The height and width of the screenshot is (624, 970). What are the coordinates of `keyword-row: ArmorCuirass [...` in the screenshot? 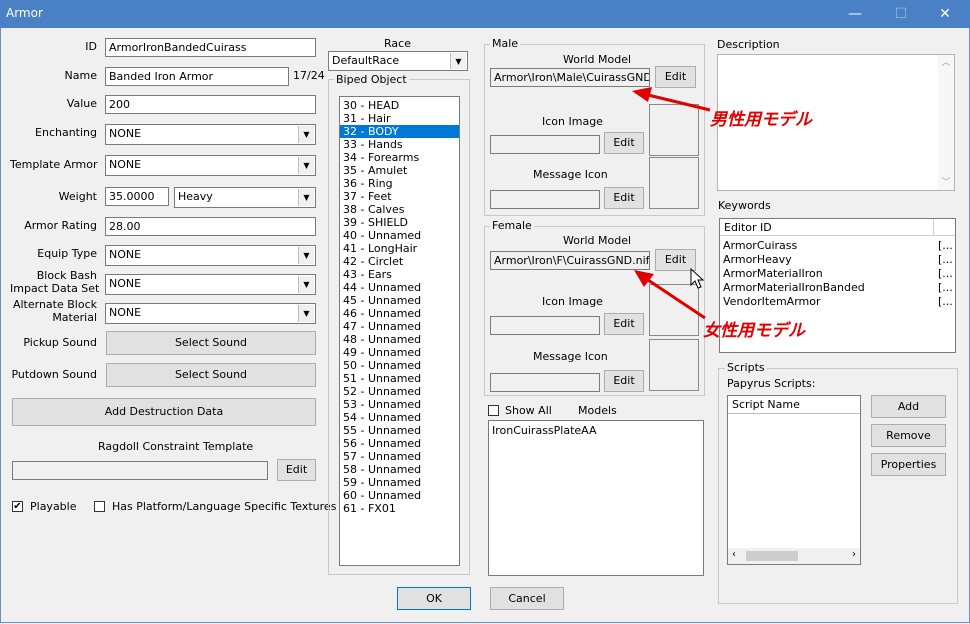 It's located at (837, 246).